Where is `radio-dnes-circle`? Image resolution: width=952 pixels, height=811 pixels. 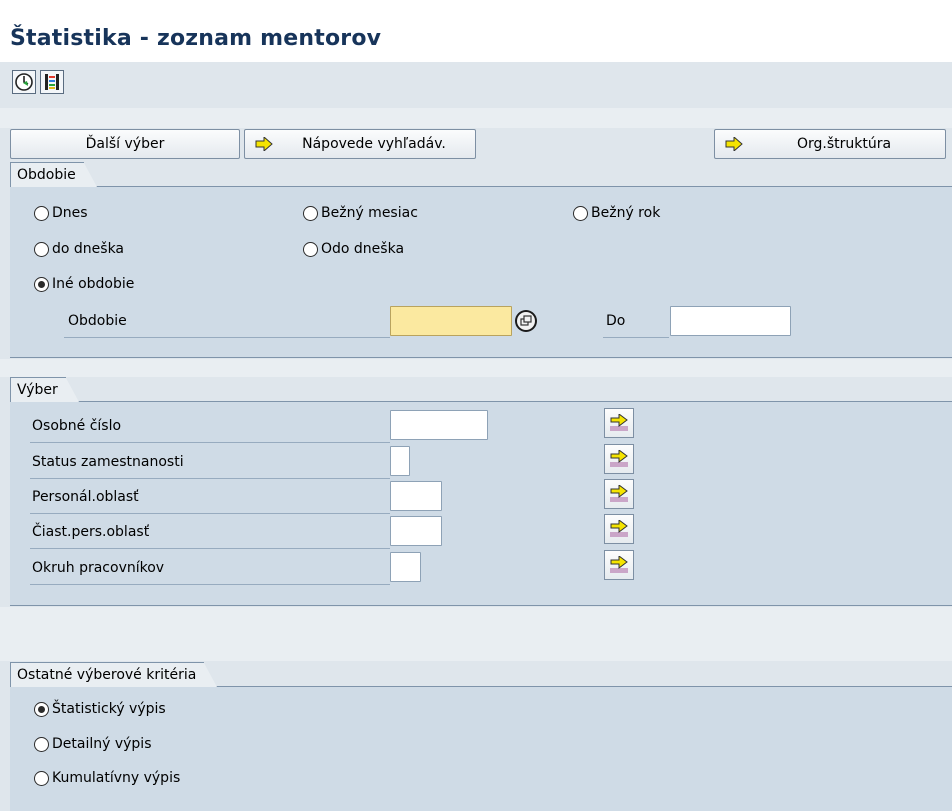 radio-dnes-circle is located at coordinates (41, 213).